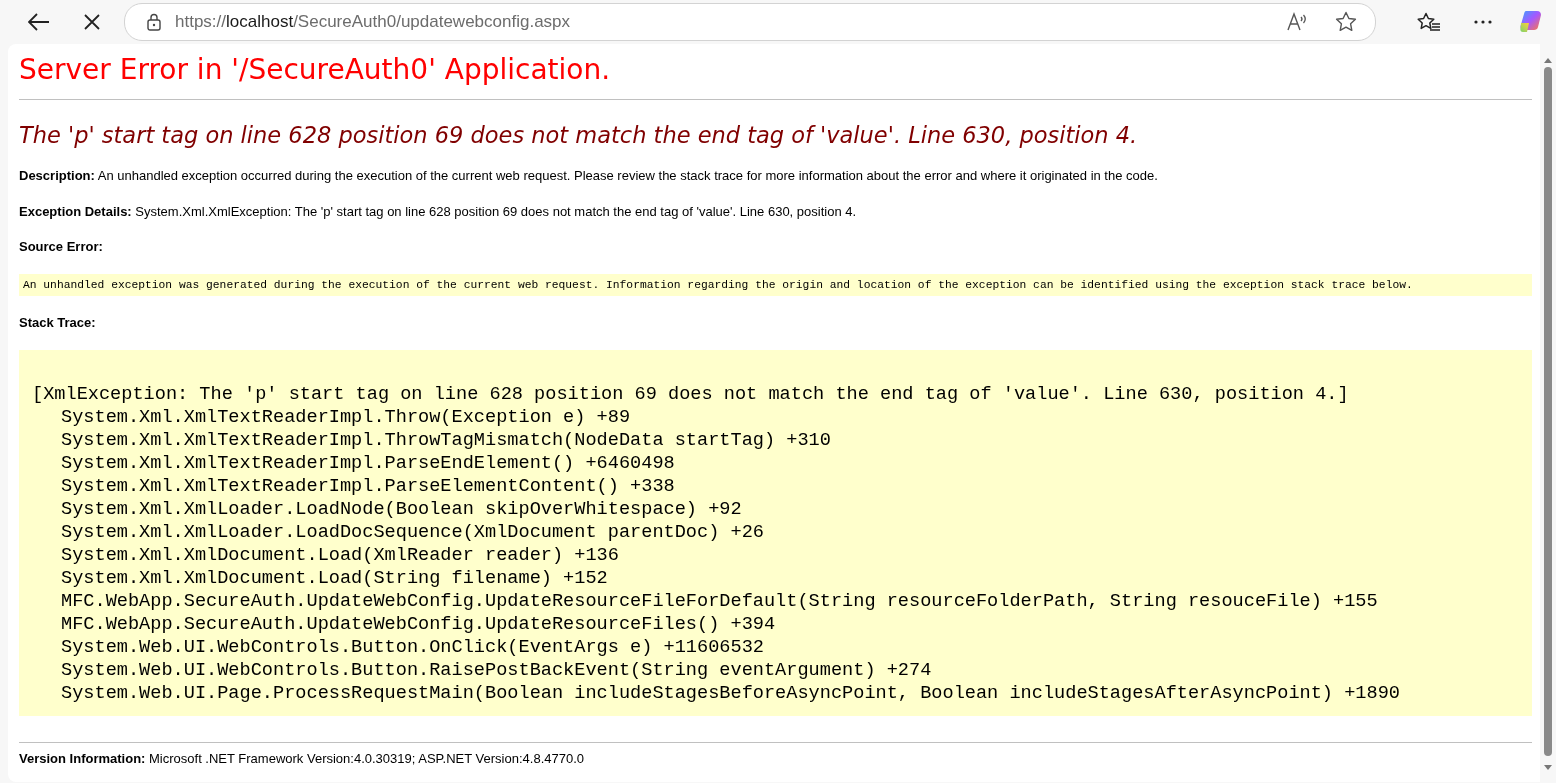  What do you see at coordinates (438, 212) in the screenshot?
I see `exception-details-text: Exception Details: System.Xml.XmlException: The 'p' start tag on line 628 position 69 does not match the end tag of 'value'. Line 630, position 4.` at bounding box center [438, 212].